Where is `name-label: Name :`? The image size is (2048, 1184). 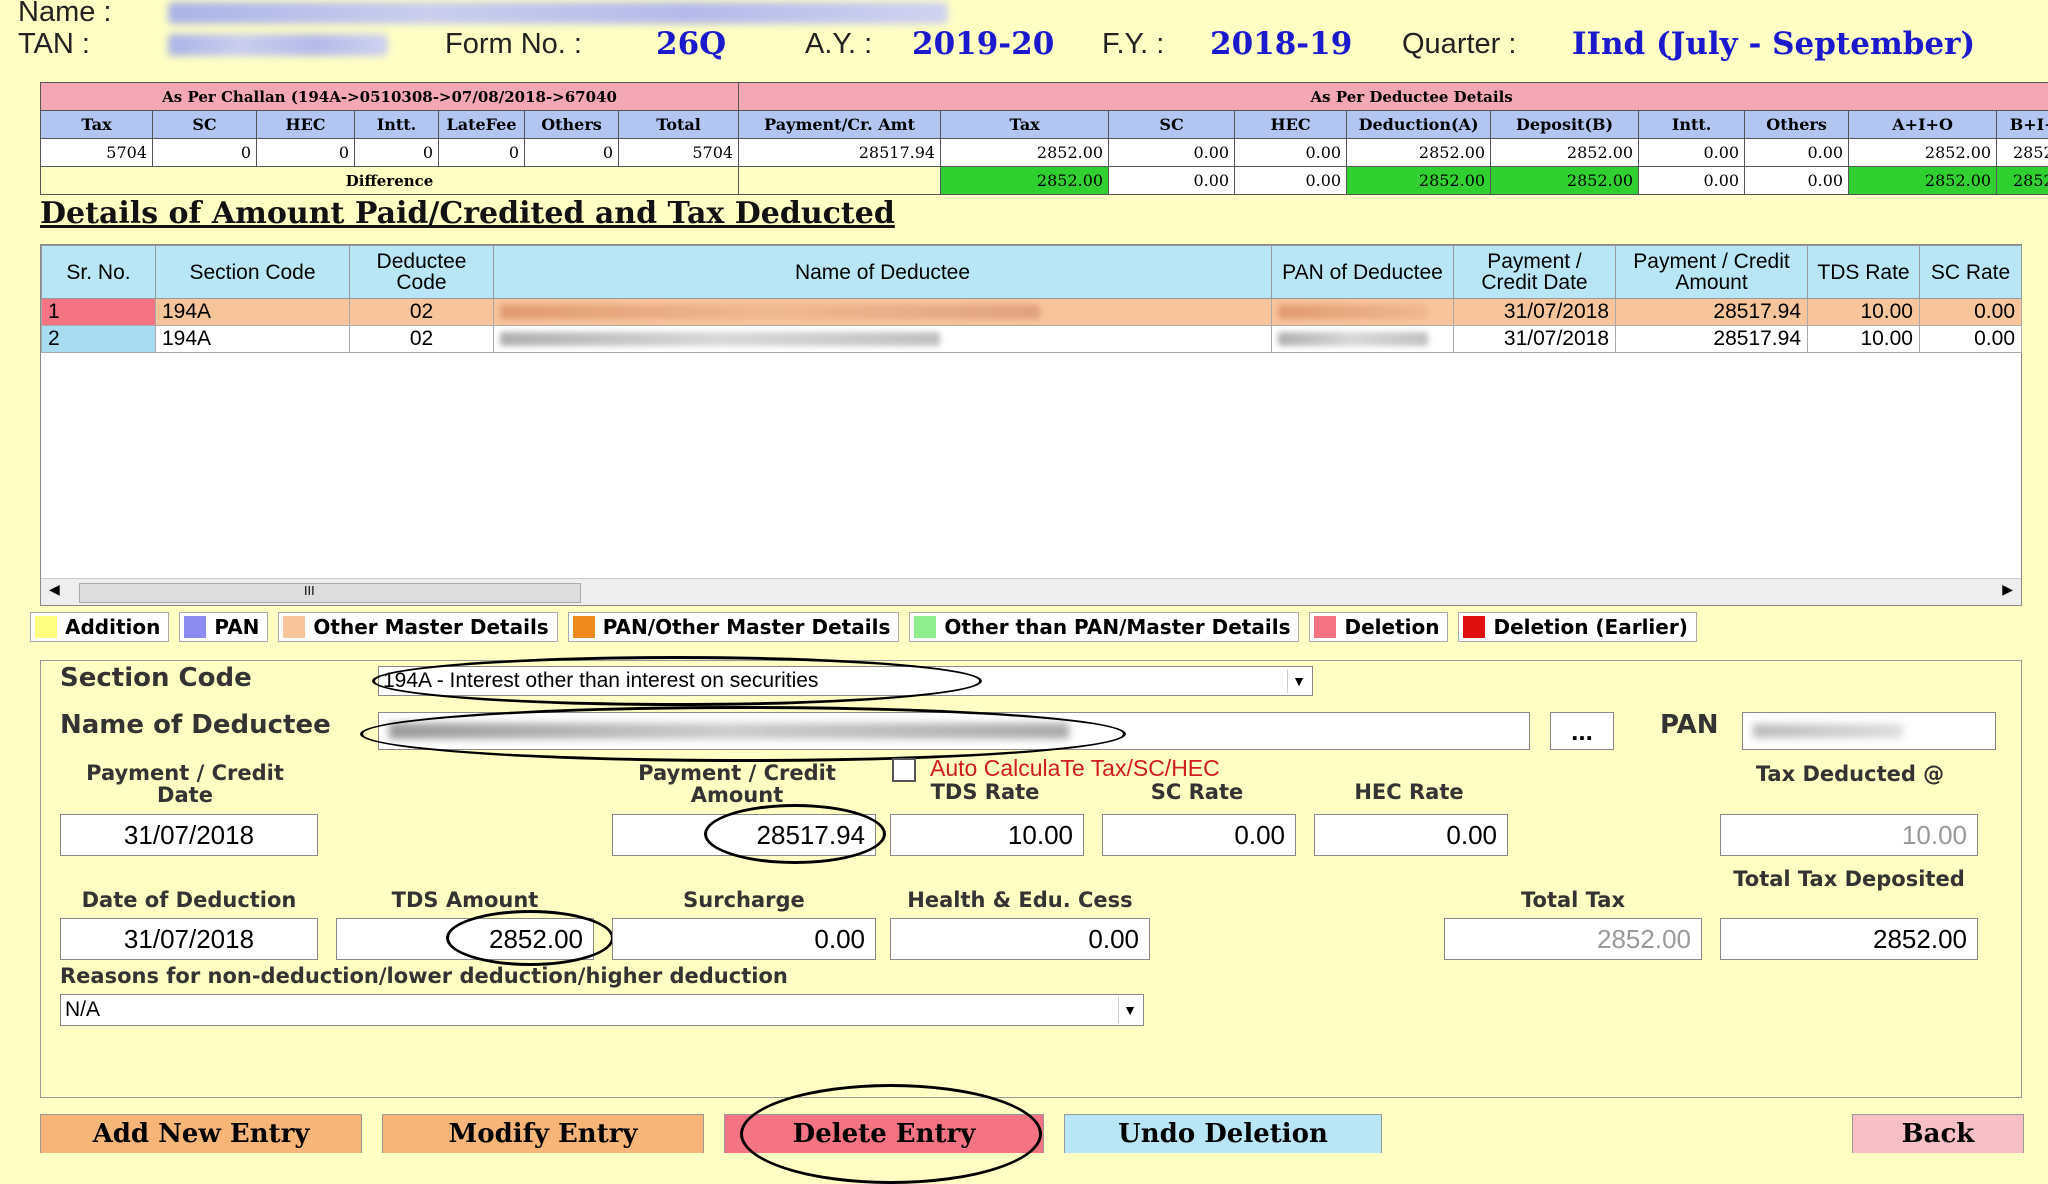
name-label: Name : is located at coordinates (65, 14).